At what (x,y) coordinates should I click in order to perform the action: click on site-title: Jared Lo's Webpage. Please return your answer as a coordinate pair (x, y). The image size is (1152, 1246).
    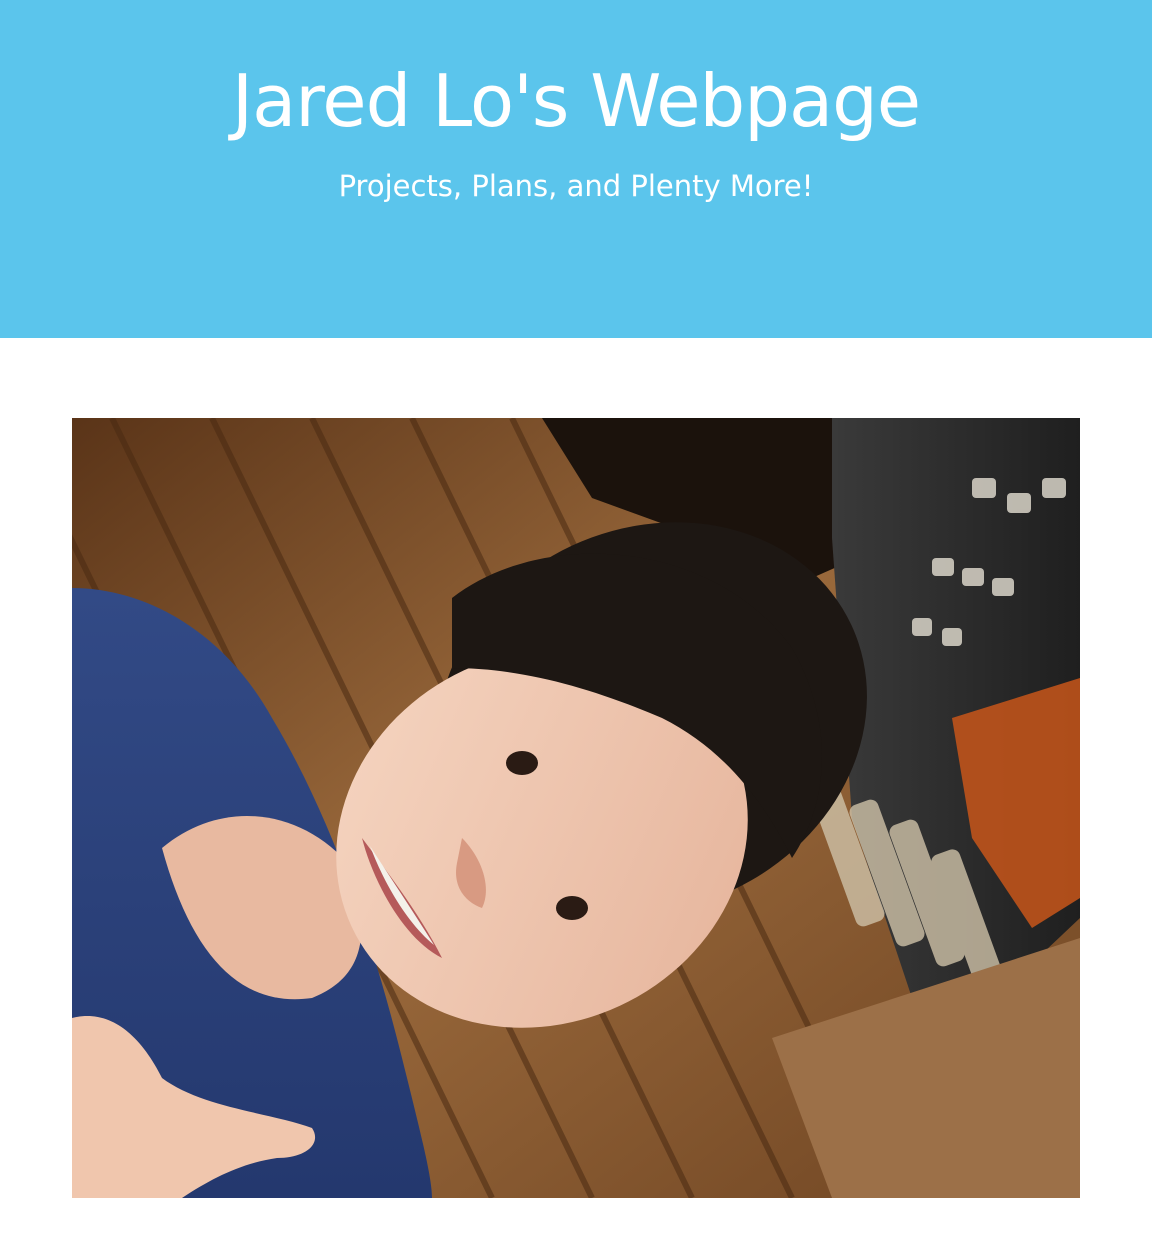
    Looking at the image, I should click on (576, 101).